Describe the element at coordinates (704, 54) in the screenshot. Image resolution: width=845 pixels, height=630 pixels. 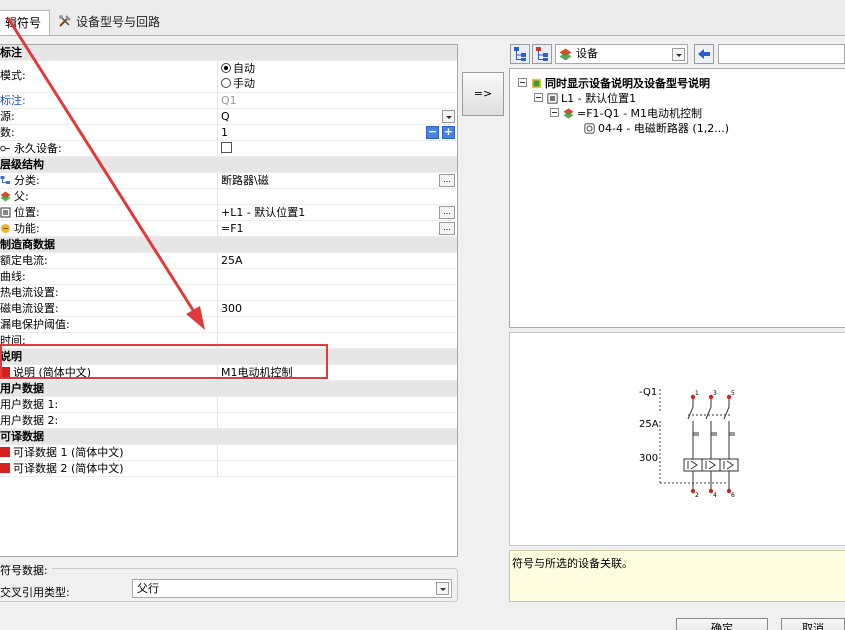
I see `back-button` at that location.